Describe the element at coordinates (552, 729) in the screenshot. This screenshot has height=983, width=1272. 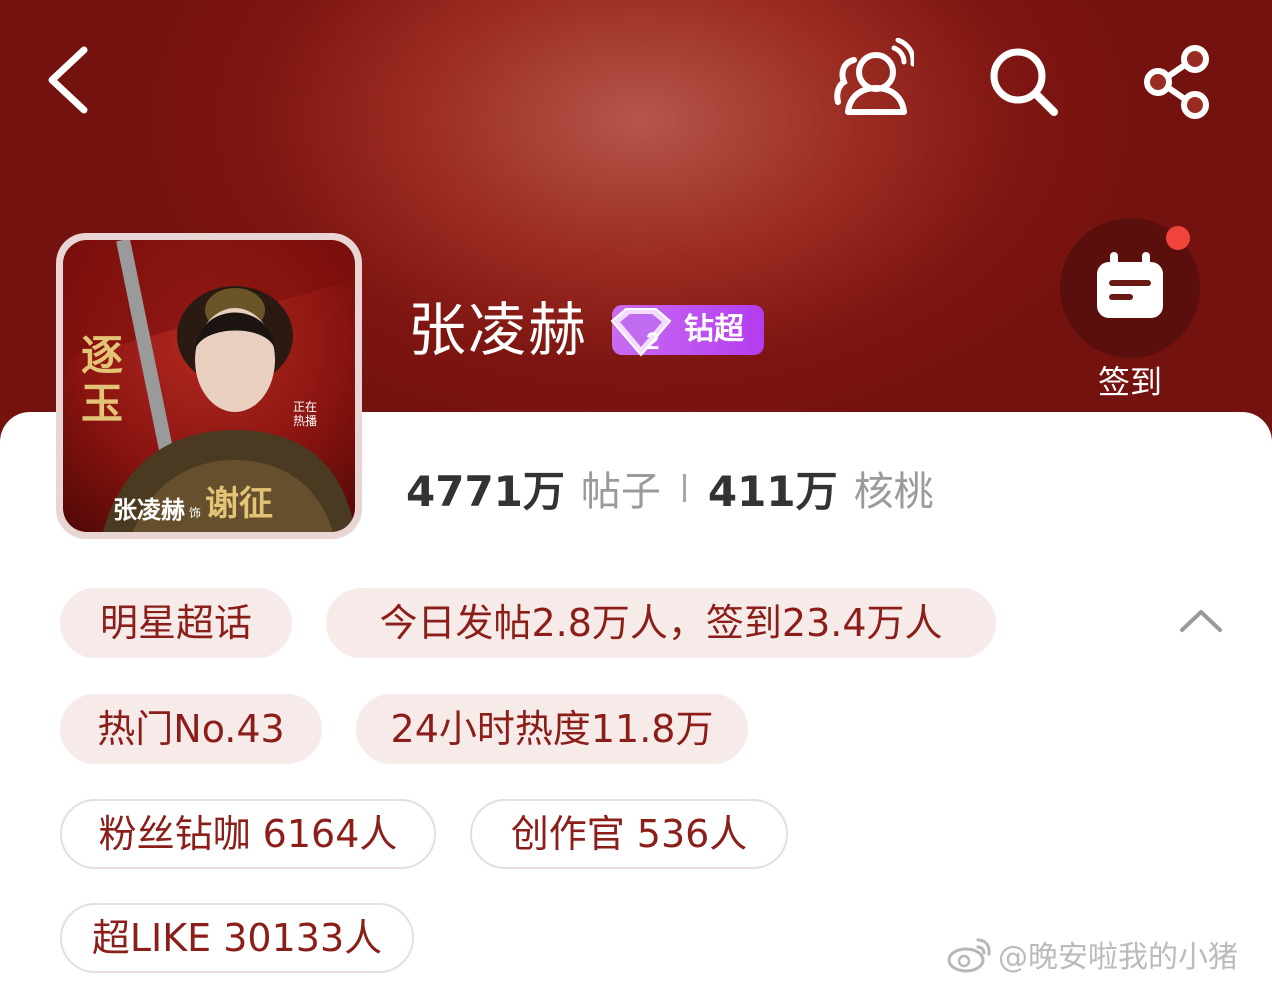
I see `tag-heat-24h: 24小时热度11.8万` at that location.